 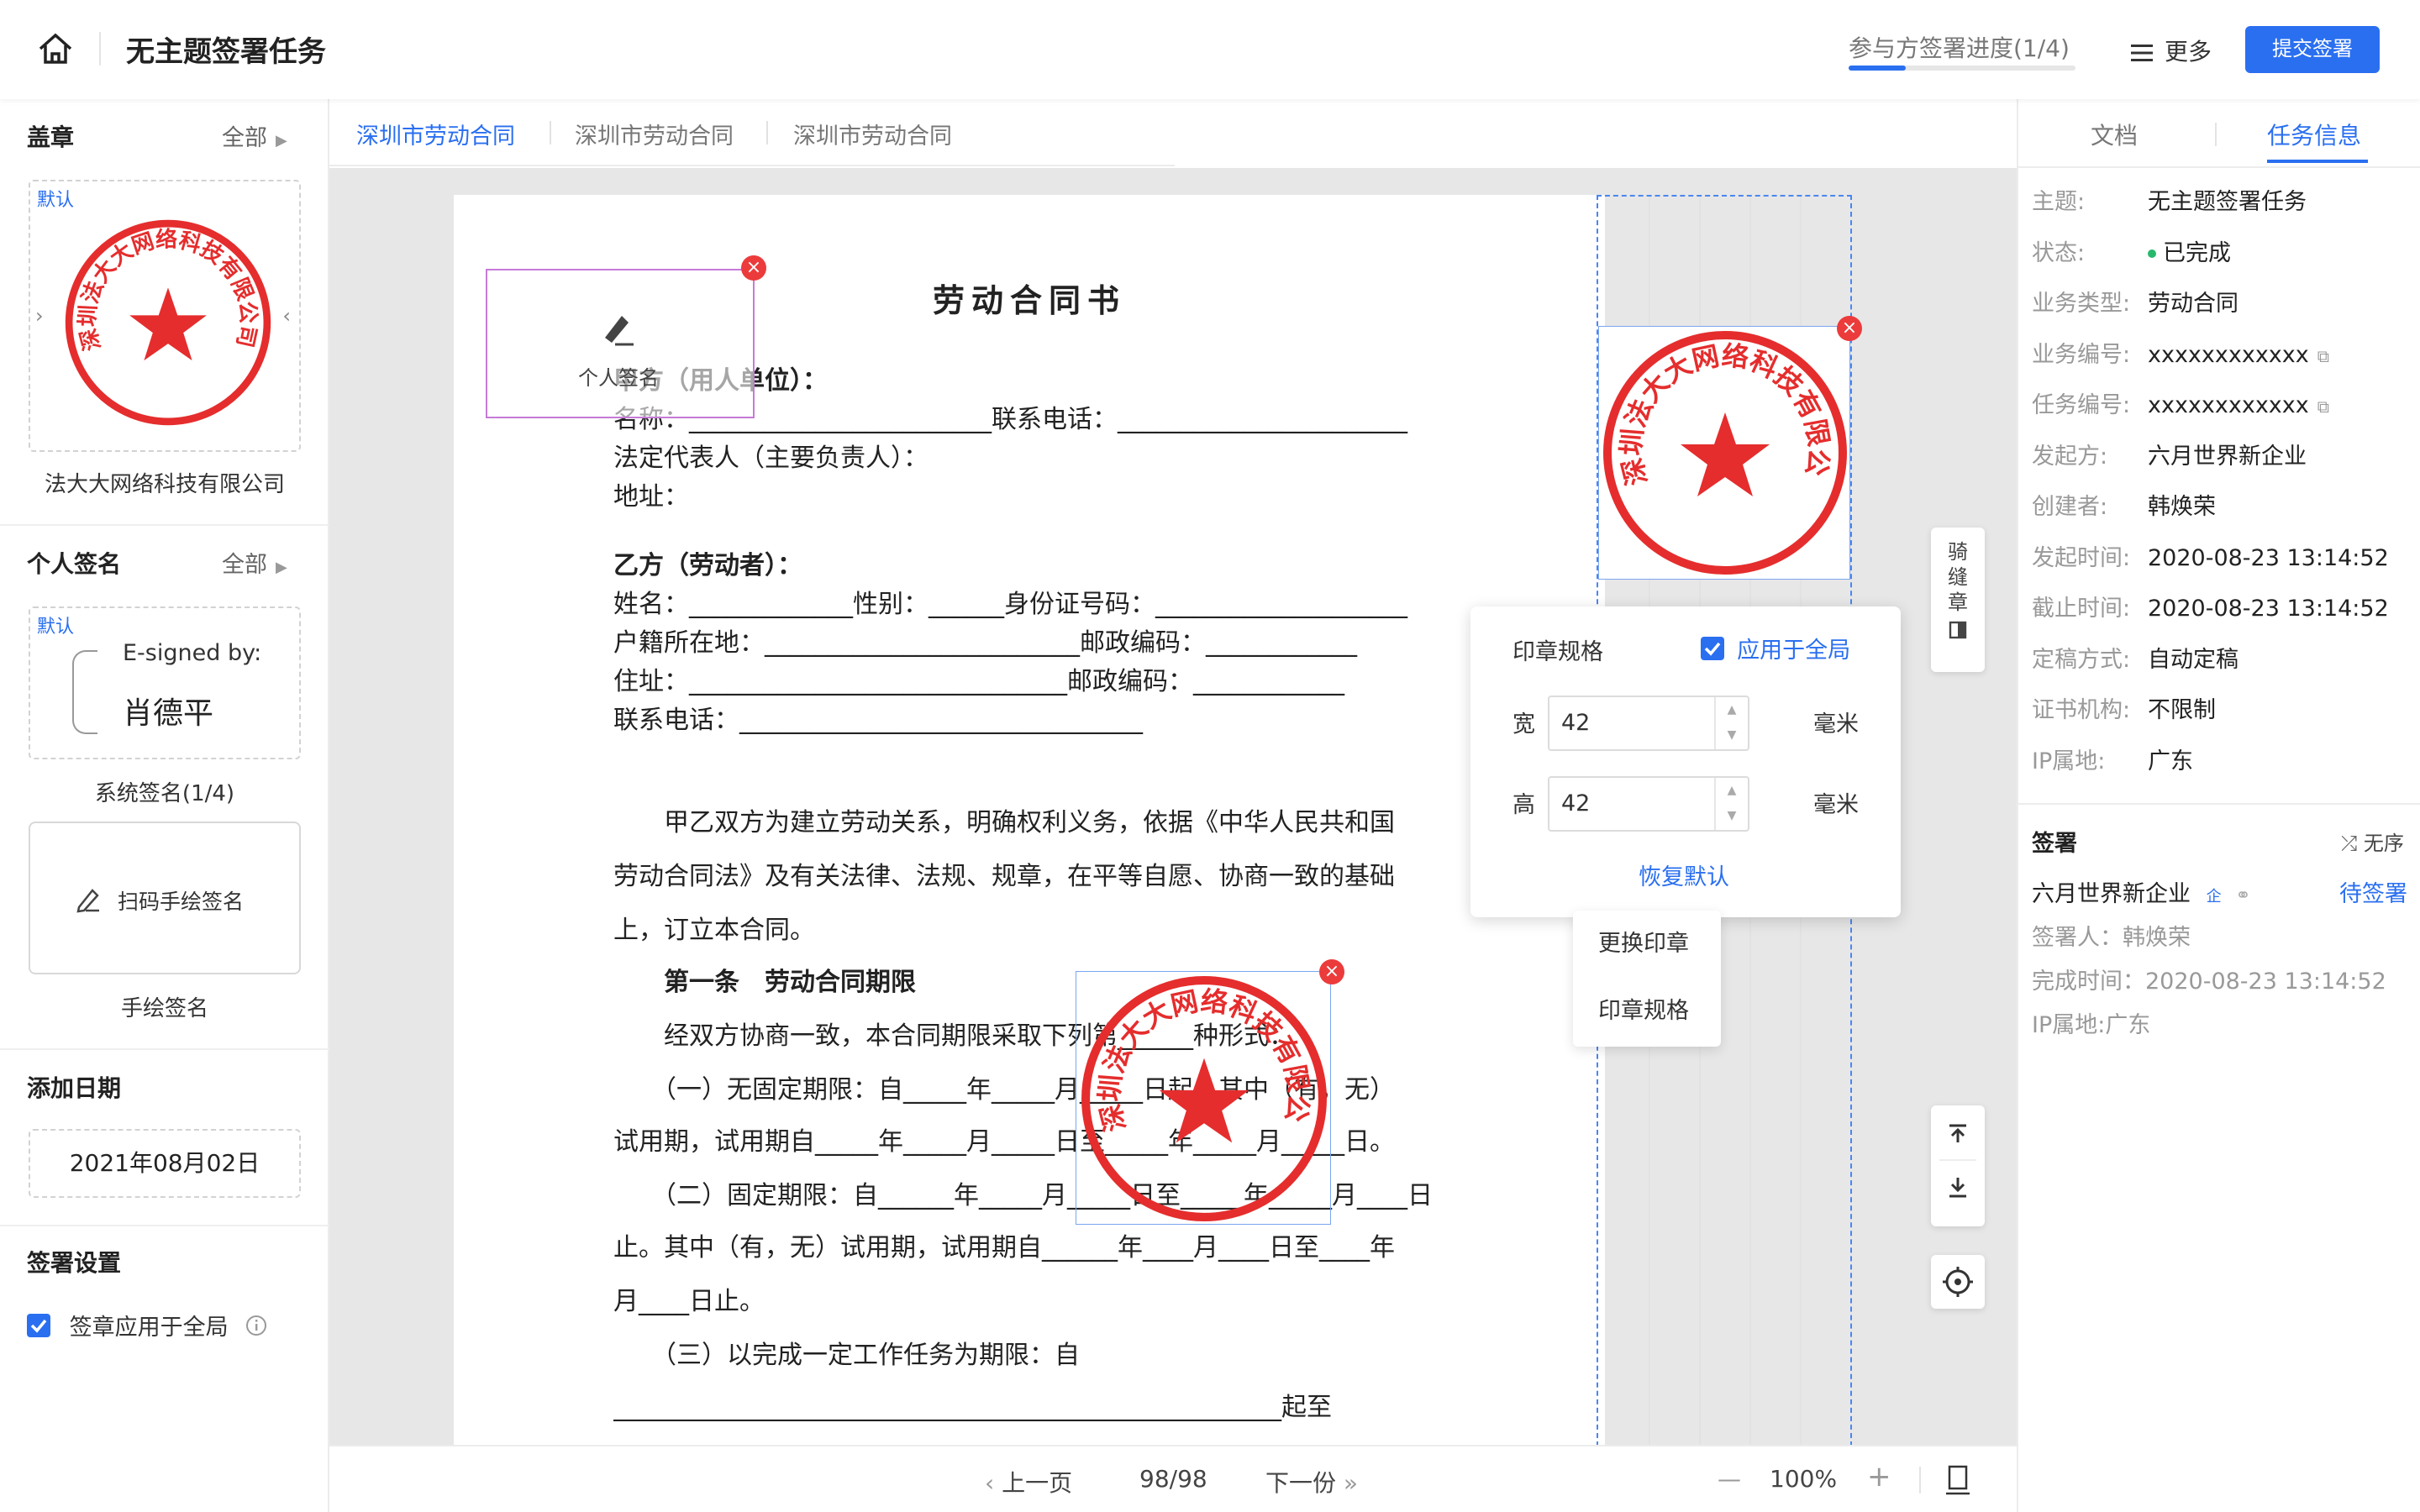 I want to click on signing-section-title: 签署, so click(x=2054, y=844).